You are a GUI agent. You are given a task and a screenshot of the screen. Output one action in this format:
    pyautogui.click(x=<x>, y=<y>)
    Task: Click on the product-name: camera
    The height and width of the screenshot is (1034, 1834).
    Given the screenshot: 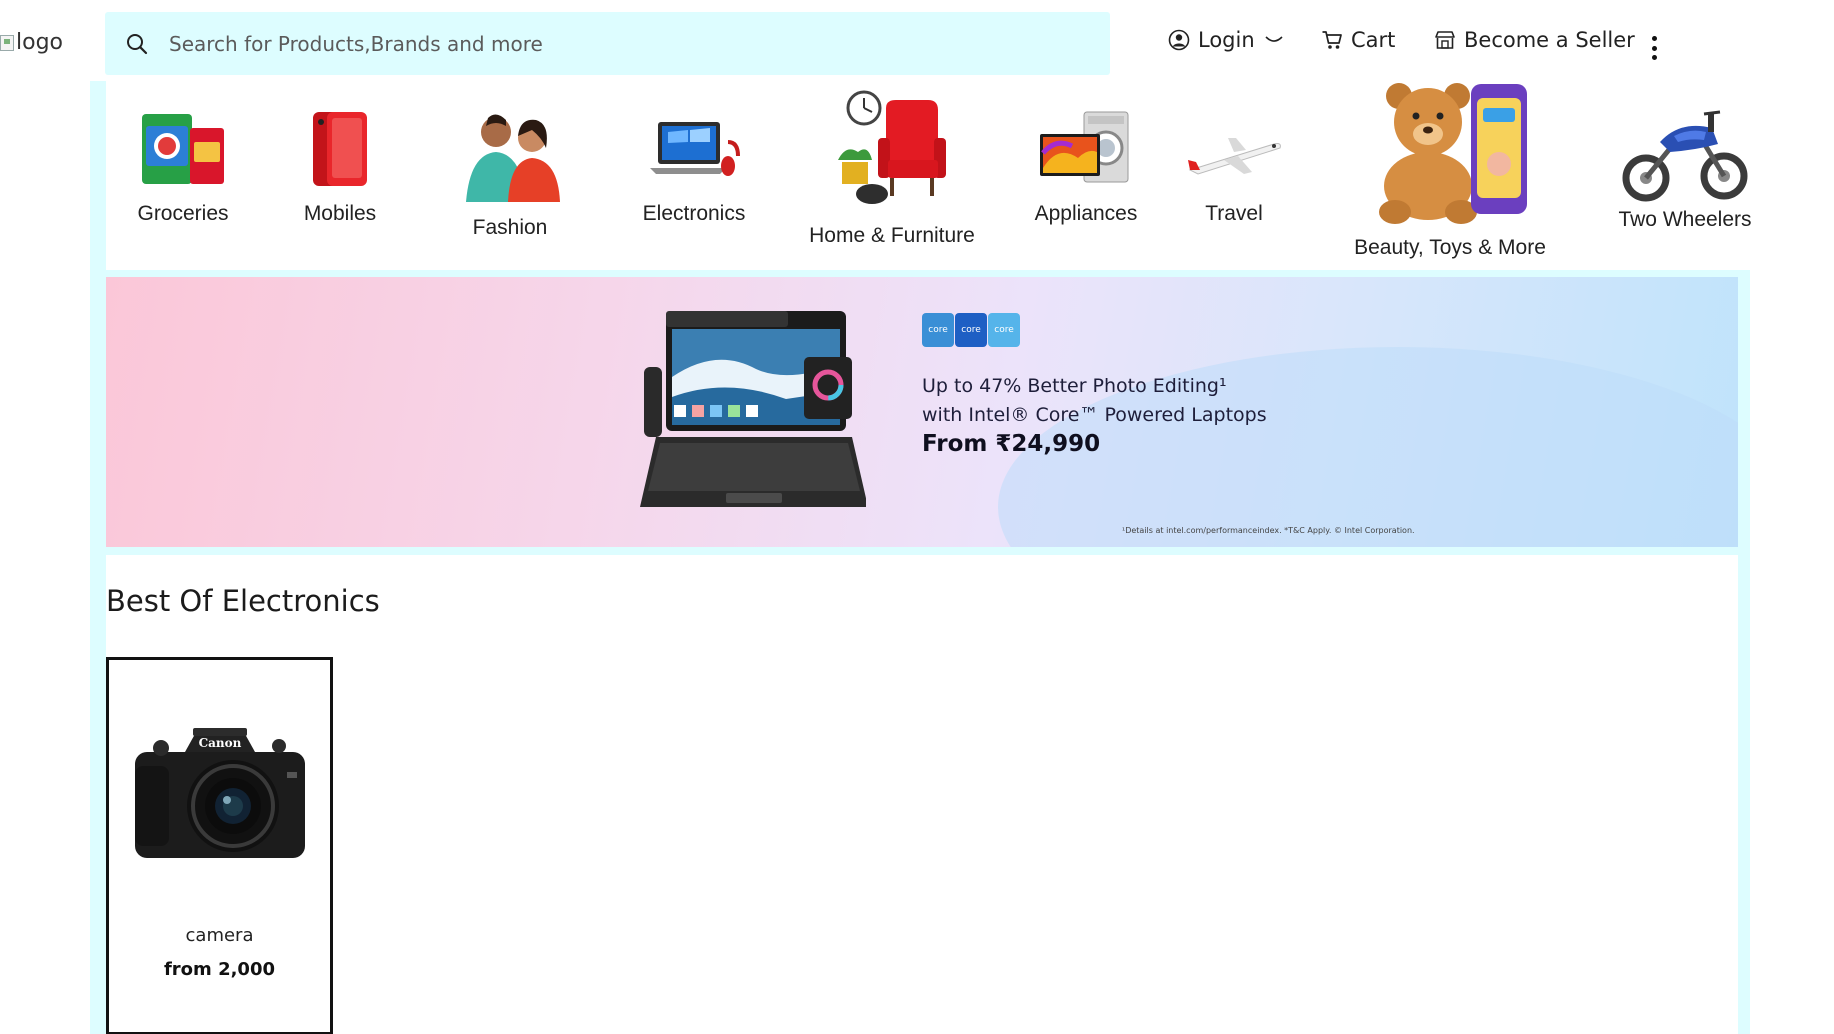 What is the action you would take?
    pyautogui.click(x=219, y=935)
    